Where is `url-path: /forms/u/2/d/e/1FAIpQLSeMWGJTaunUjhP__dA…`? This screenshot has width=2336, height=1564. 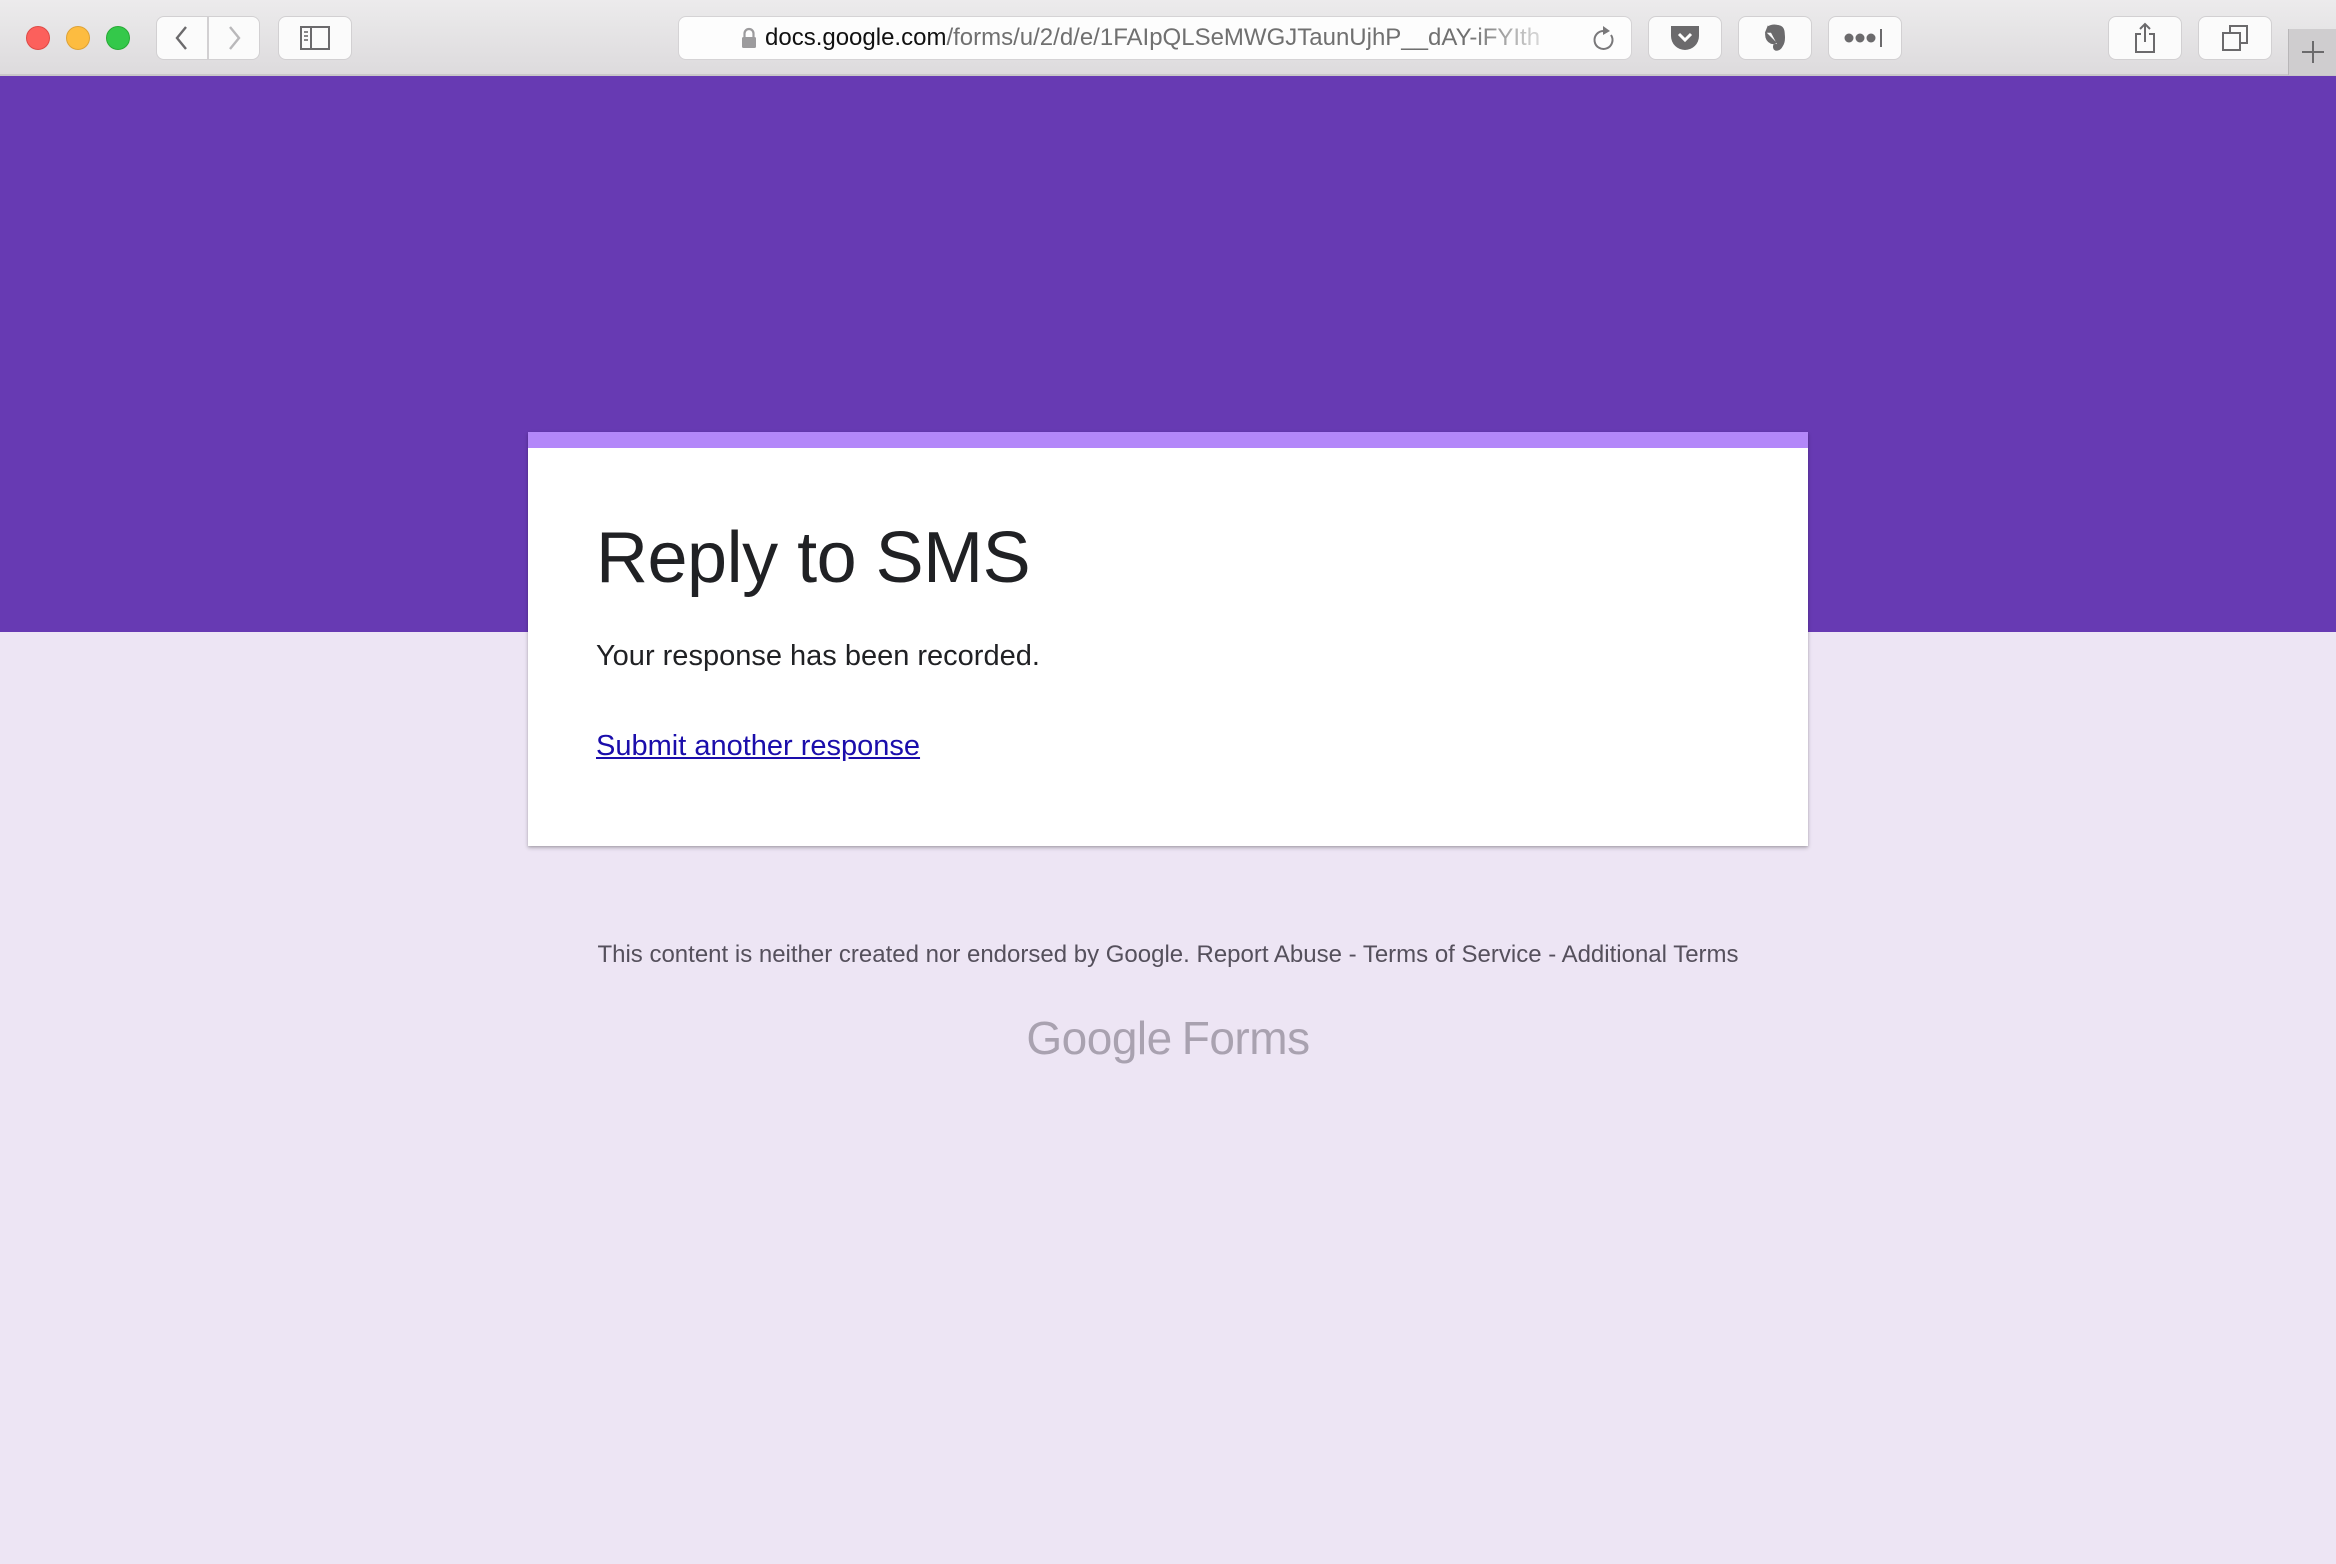
url-path: /forms/u/2/d/e/1FAIpQLSeMWGJTaunUjhP__dA… is located at coordinates (1243, 37).